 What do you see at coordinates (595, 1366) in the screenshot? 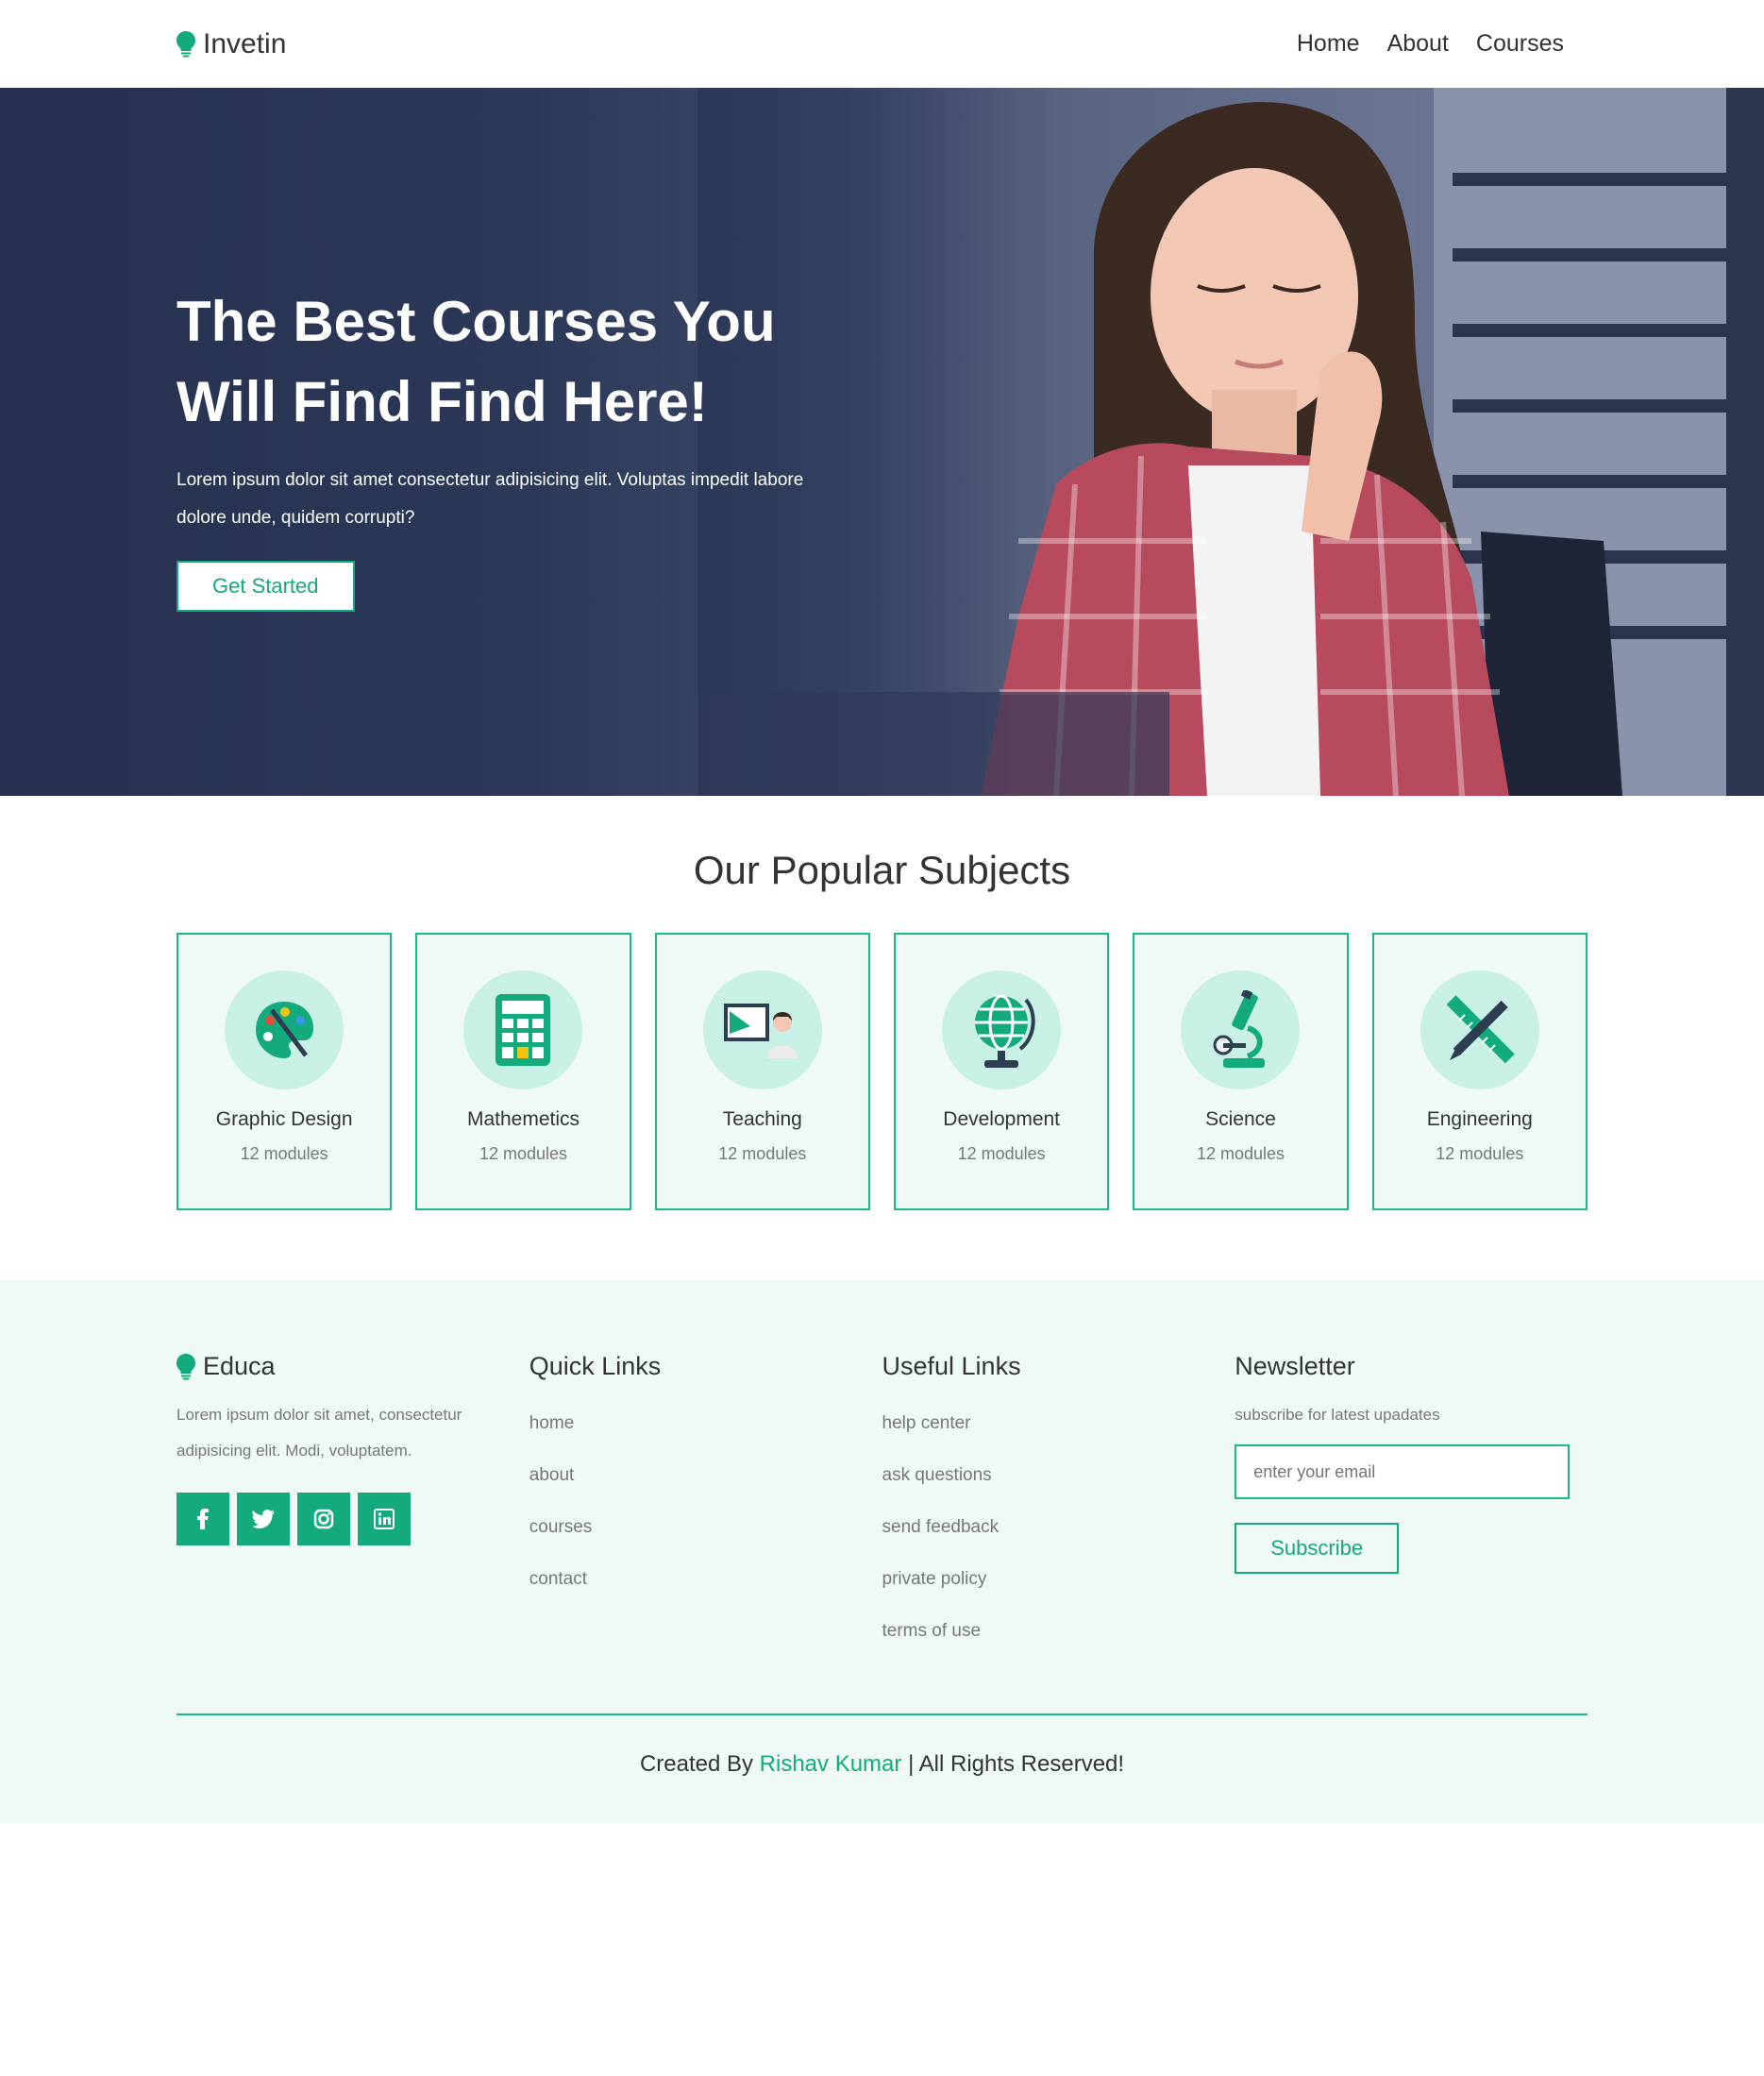
I see `quick-links-heading: Quick Links` at bounding box center [595, 1366].